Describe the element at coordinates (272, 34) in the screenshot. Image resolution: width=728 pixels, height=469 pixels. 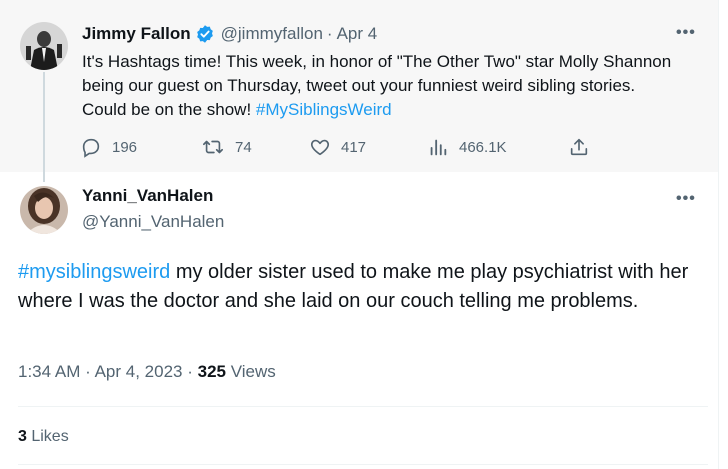
I see `parent-author-handle: @jimmyfallon` at that location.